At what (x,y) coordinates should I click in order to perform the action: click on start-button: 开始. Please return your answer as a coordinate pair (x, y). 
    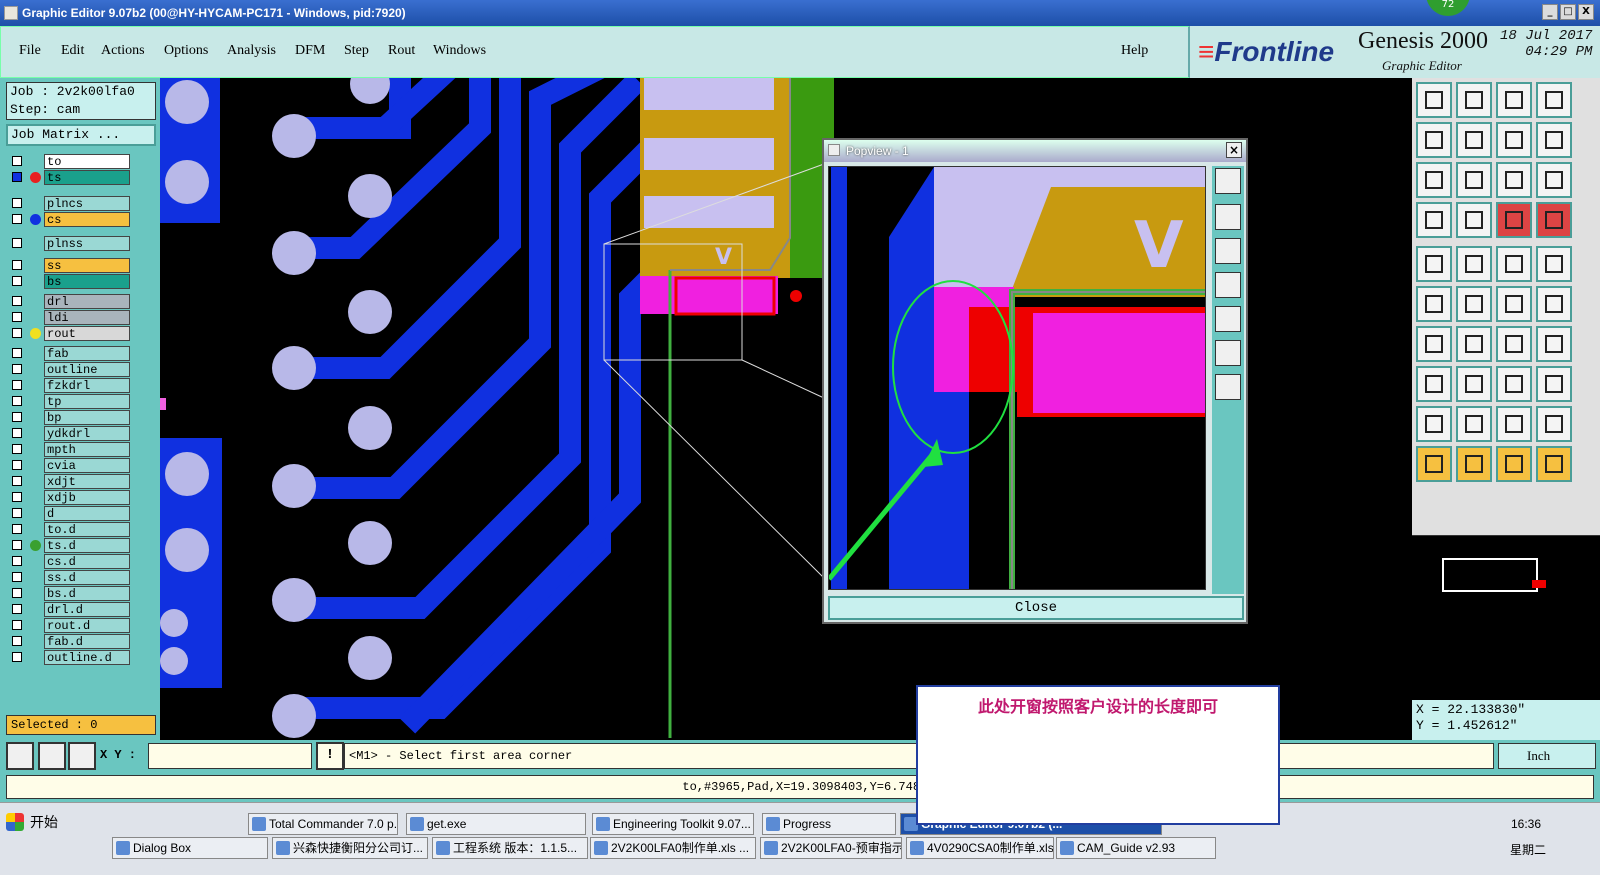
    Looking at the image, I should click on (47, 822).